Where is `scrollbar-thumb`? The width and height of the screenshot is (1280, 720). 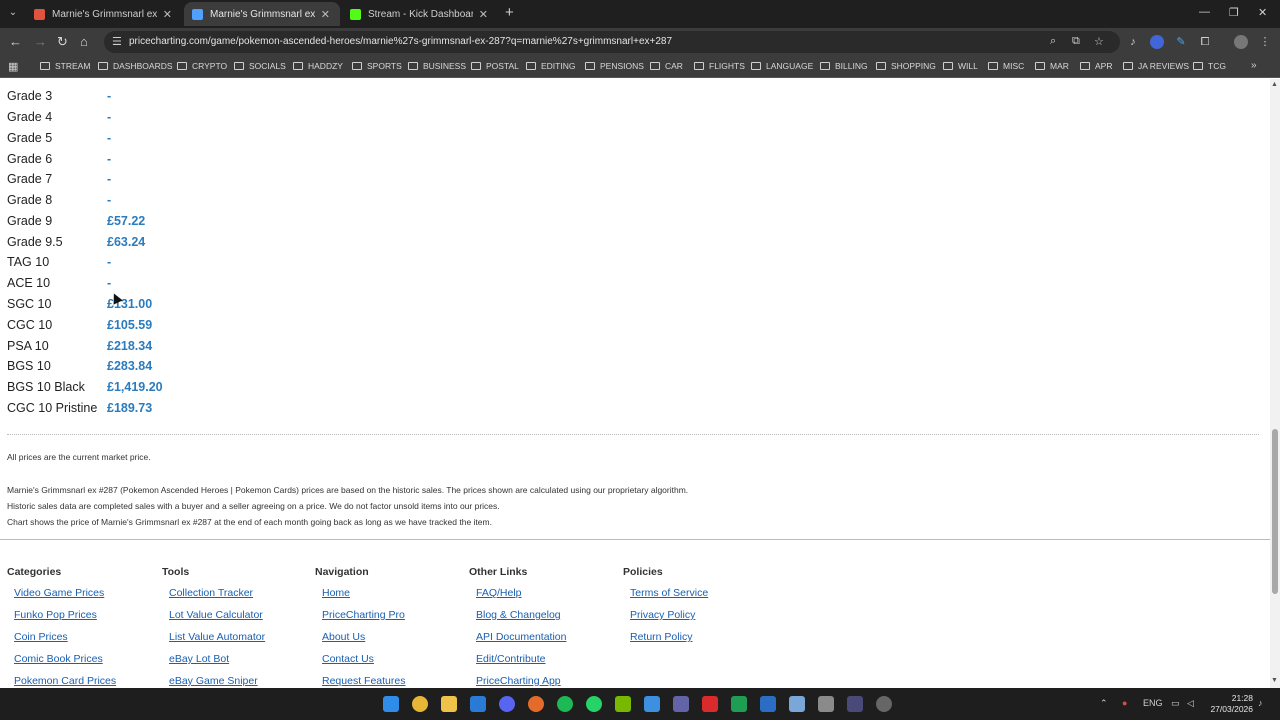
scrollbar-thumb is located at coordinates (1275, 511).